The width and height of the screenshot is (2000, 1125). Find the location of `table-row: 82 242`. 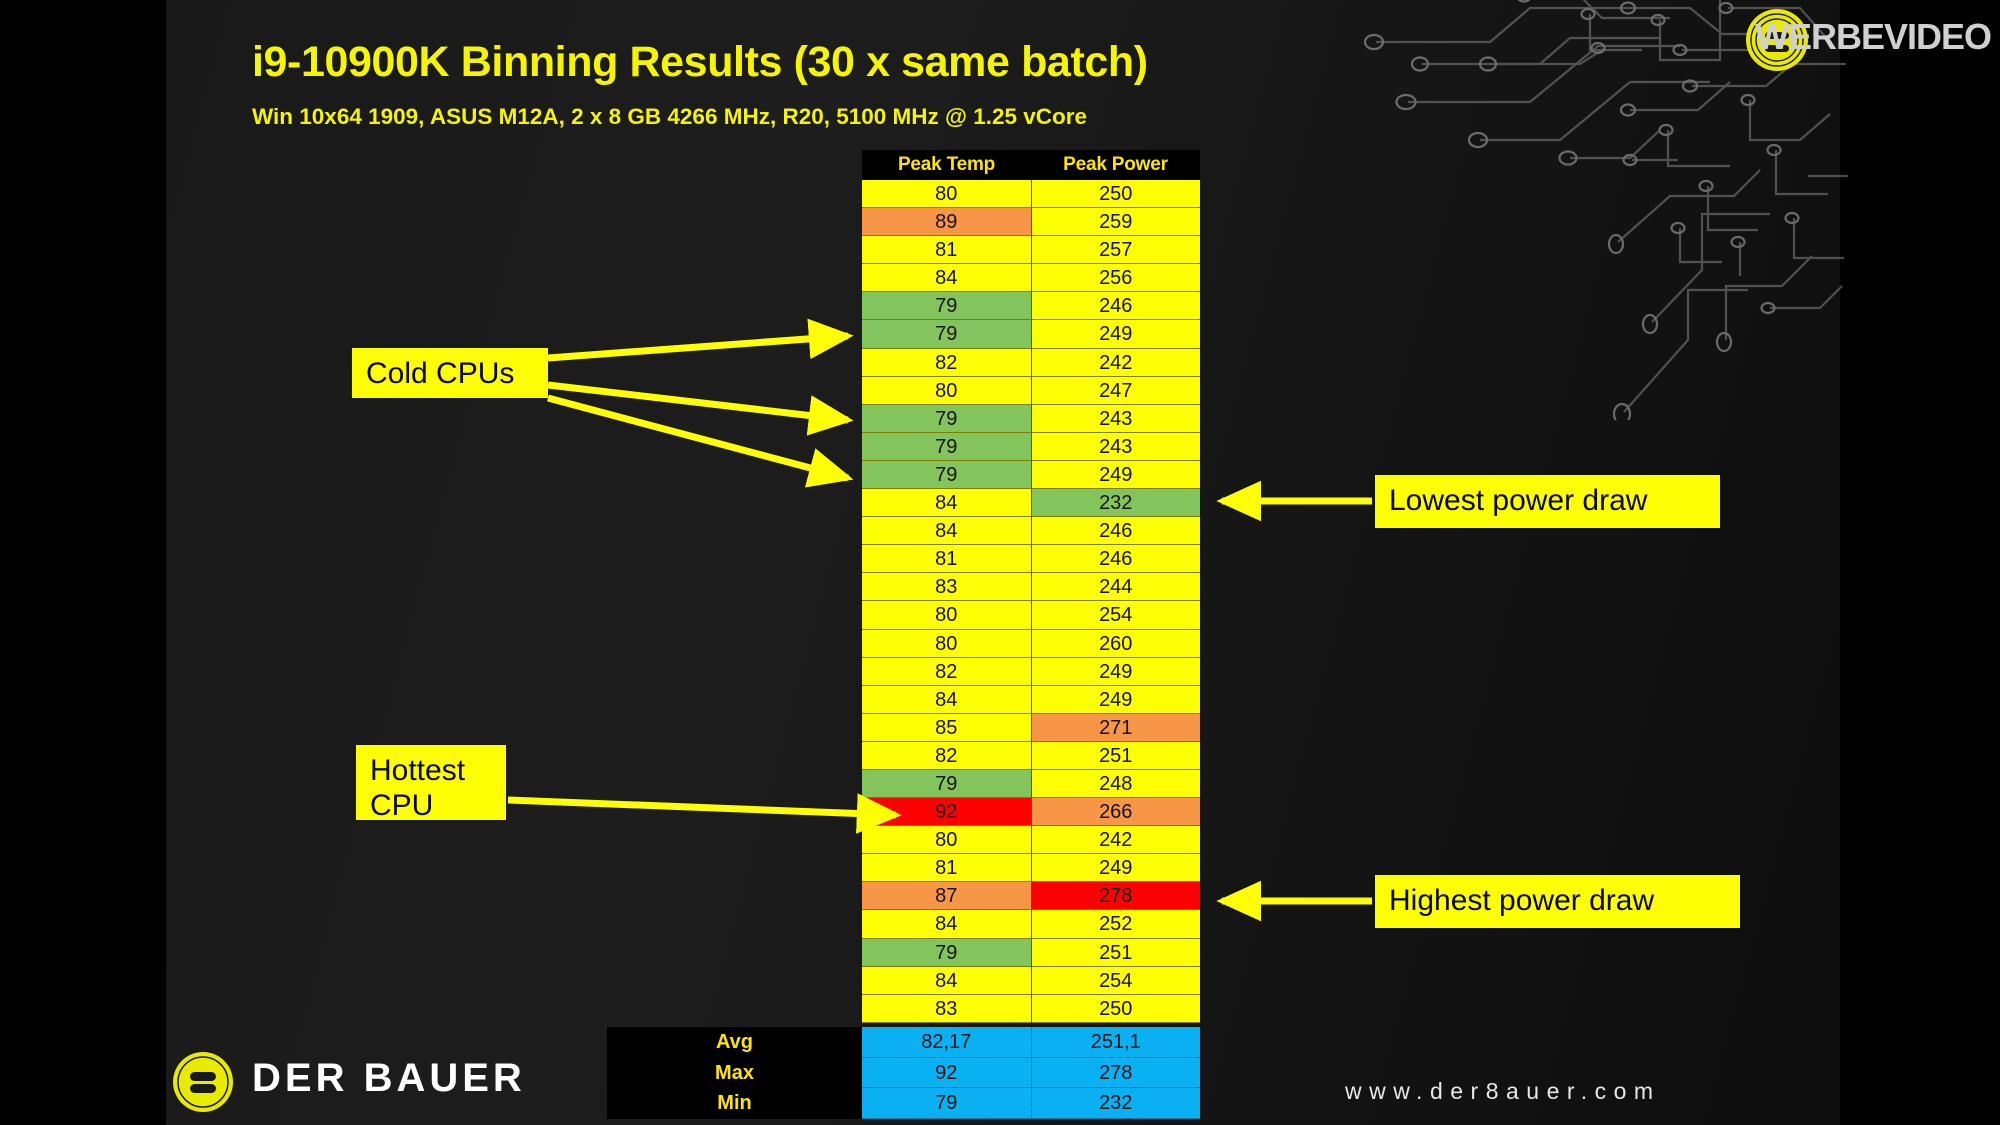

table-row: 82 242 is located at coordinates (1031, 362).